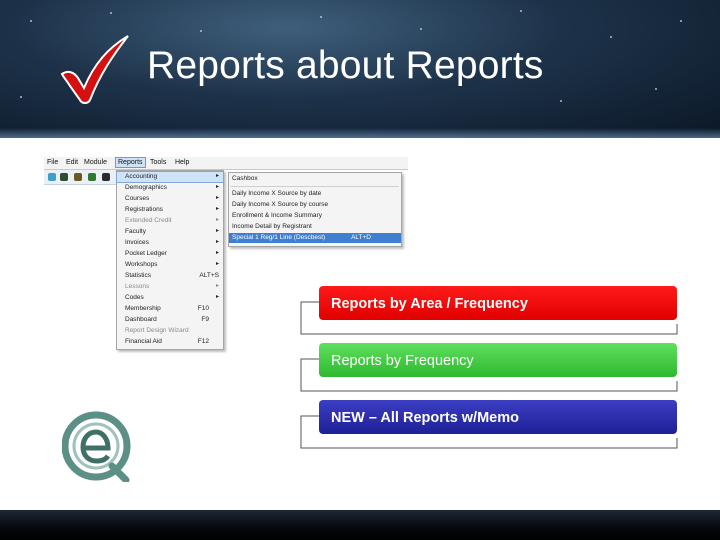  What do you see at coordinates (170, 210) in the screenshot?
I see `reports-item: Registrations ▸` at bounding box center [170, 210].